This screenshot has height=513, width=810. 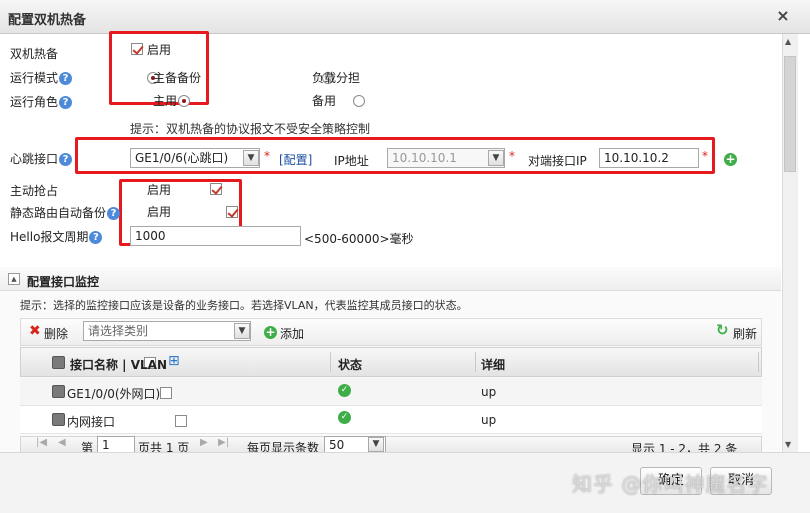 What do you see at coordinates (295, 159) in the screenshot?
I see `configure-link: [配置]` at bounding box center [295, 159].